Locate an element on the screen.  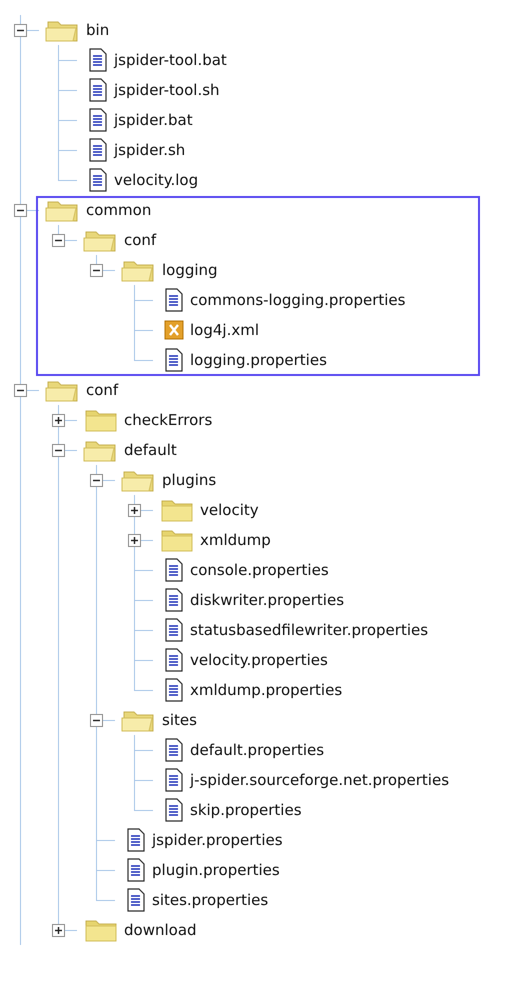
file-name: console.properties is located at coordinates (259, 570).